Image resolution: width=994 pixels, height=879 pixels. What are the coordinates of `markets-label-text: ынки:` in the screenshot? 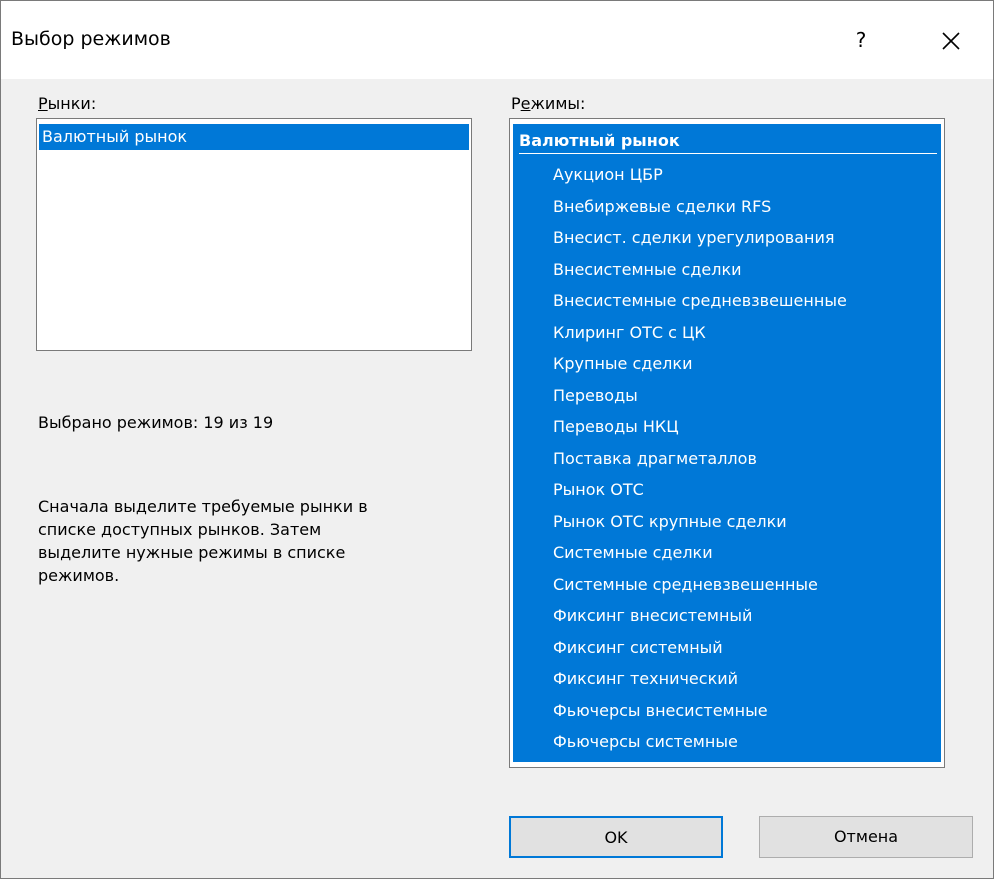 It's located at (72, 103).